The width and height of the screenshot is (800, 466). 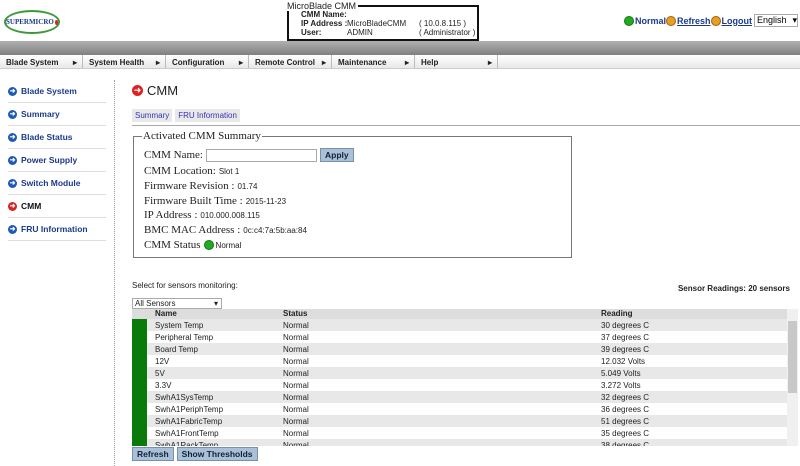 I want to click on sidebar-item-switch-module: ➜ Switch Module, so click(x=57, y=183).